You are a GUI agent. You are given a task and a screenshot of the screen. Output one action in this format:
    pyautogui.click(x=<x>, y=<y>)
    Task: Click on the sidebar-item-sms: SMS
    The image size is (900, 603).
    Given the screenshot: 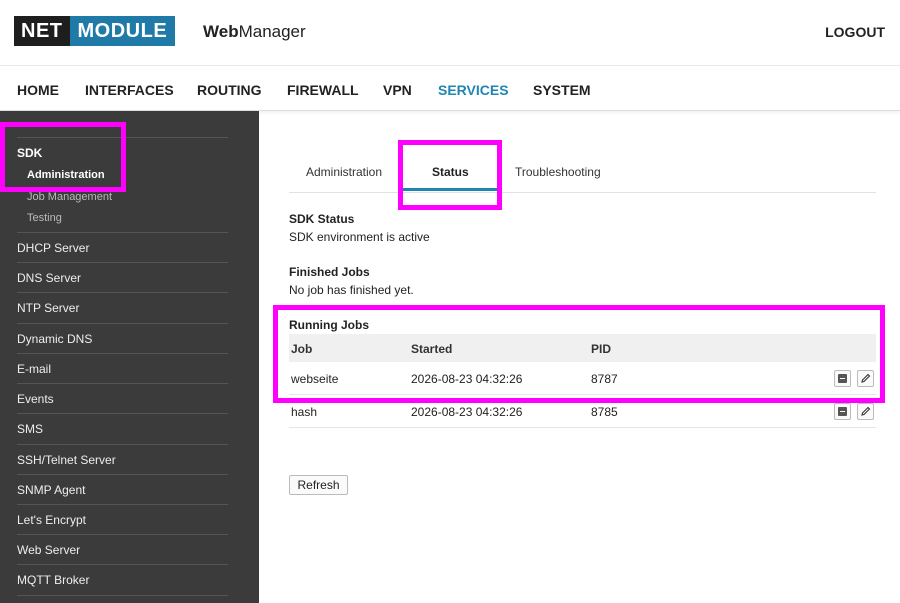 What is the action you would take?
    pyautogui.click(x=122, y=428)
    